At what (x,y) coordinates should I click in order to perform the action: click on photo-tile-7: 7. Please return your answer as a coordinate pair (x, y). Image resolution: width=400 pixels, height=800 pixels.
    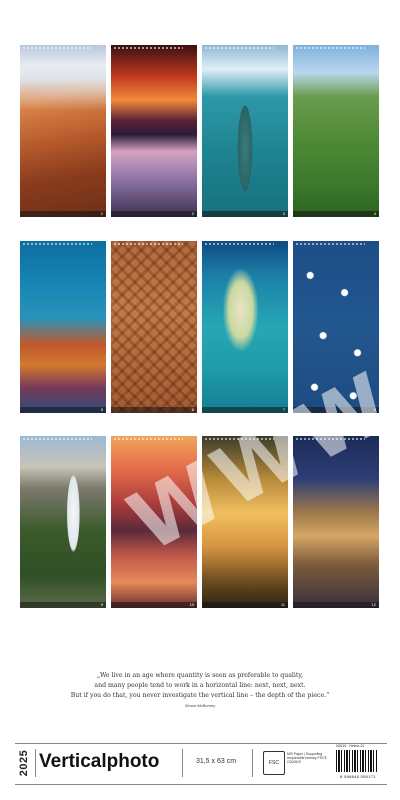
    Looking at the image, I should click on (245, 327).